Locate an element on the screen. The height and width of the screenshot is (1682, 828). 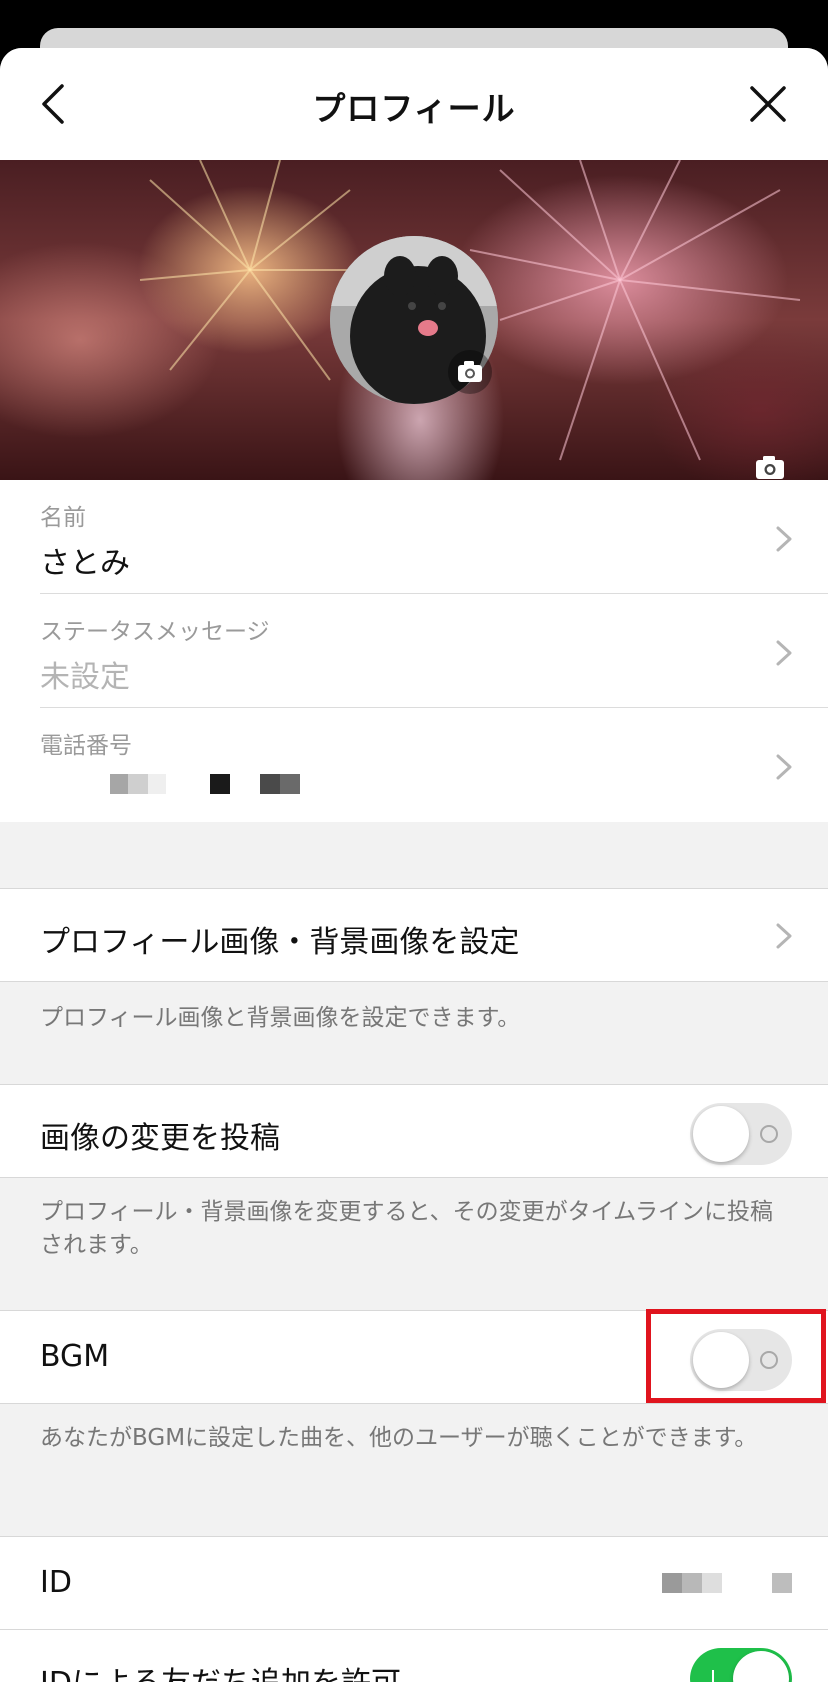
post-change-toggle is located at coordinates (741, 1134).